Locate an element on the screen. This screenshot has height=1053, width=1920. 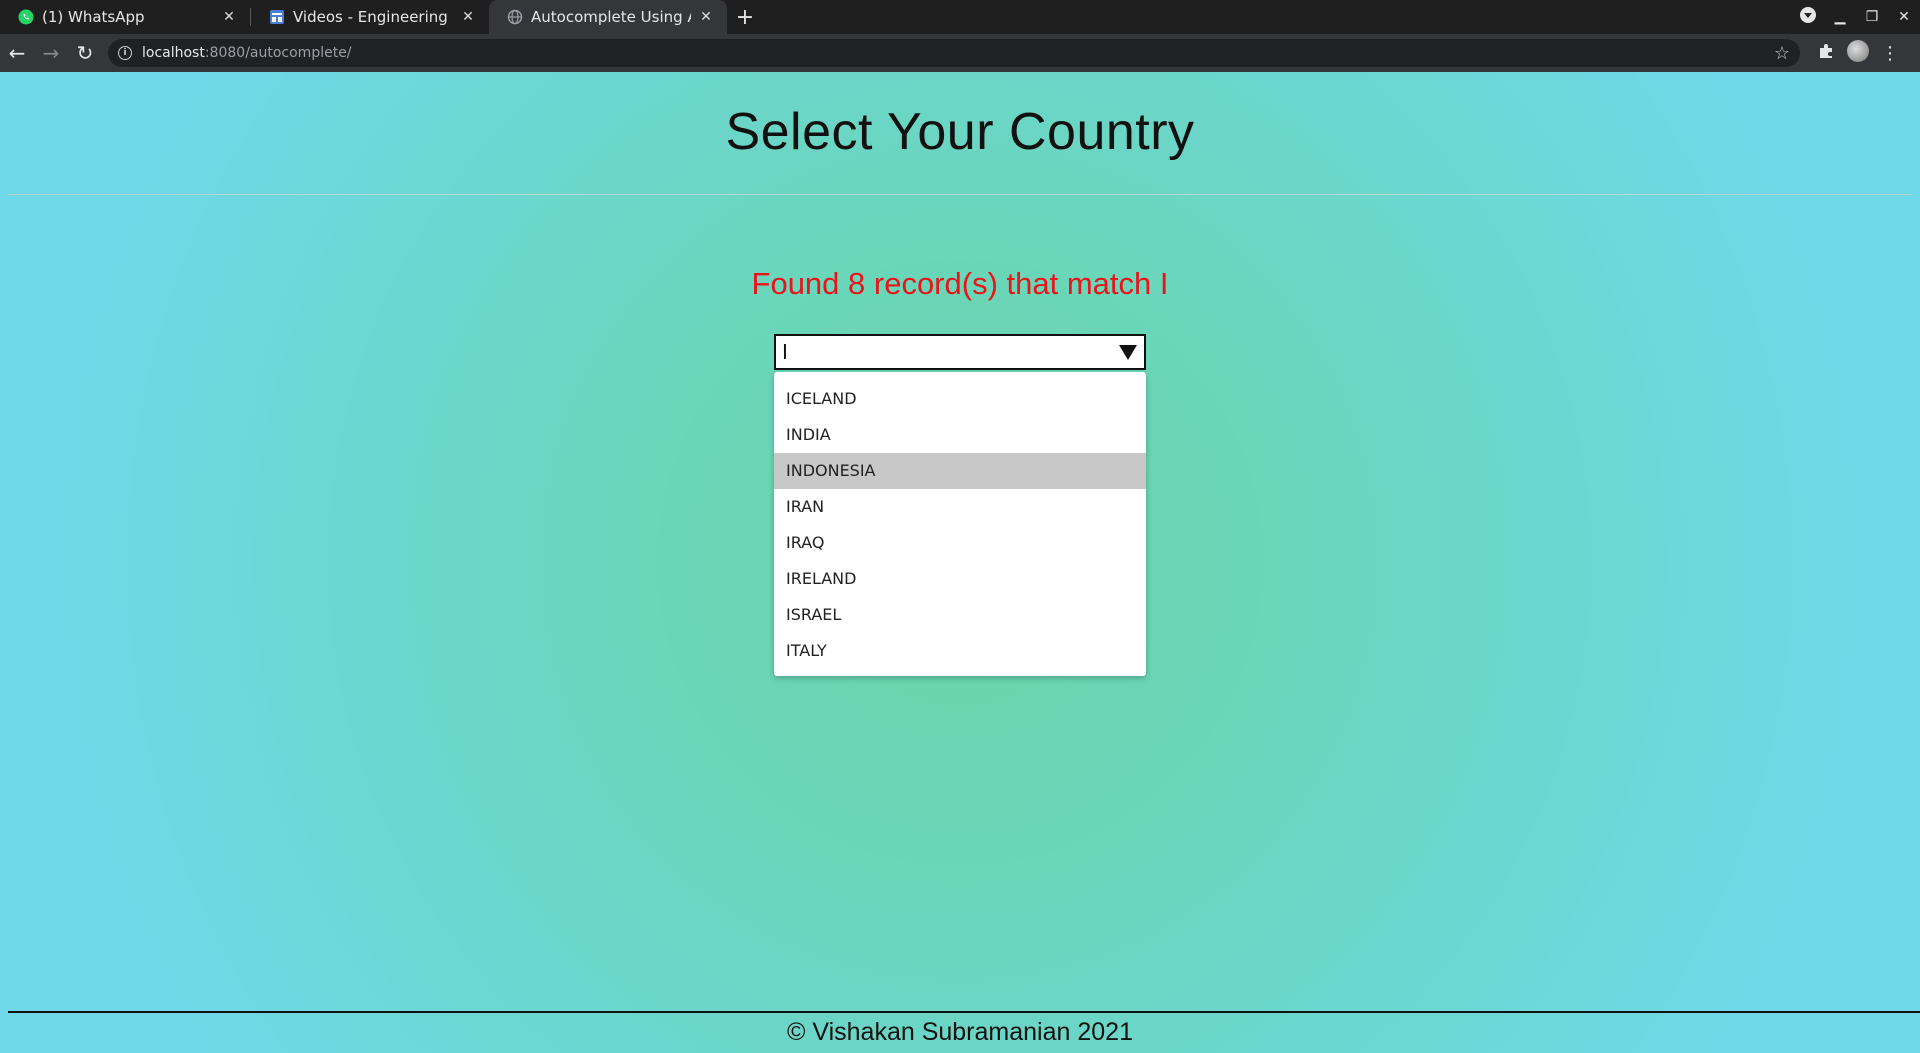
reload-button: ↻ is located at coordinates (85, 53).